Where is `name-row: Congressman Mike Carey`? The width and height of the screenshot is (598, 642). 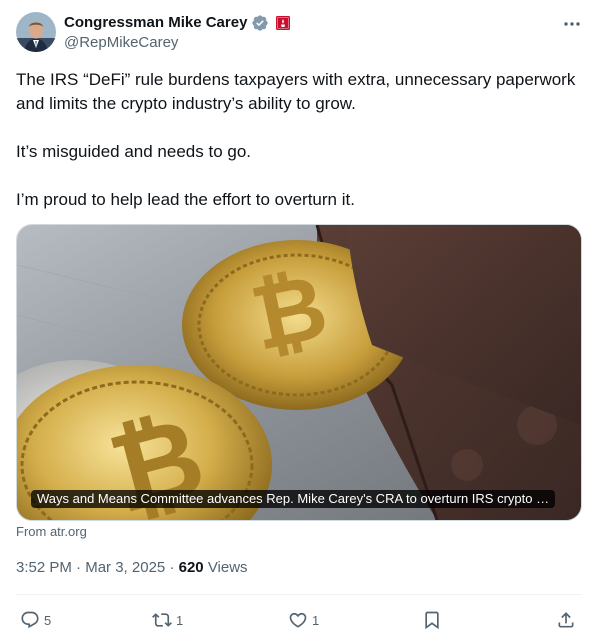
name-row: Congressman Mike Carey is located at coordinates (177, 23).